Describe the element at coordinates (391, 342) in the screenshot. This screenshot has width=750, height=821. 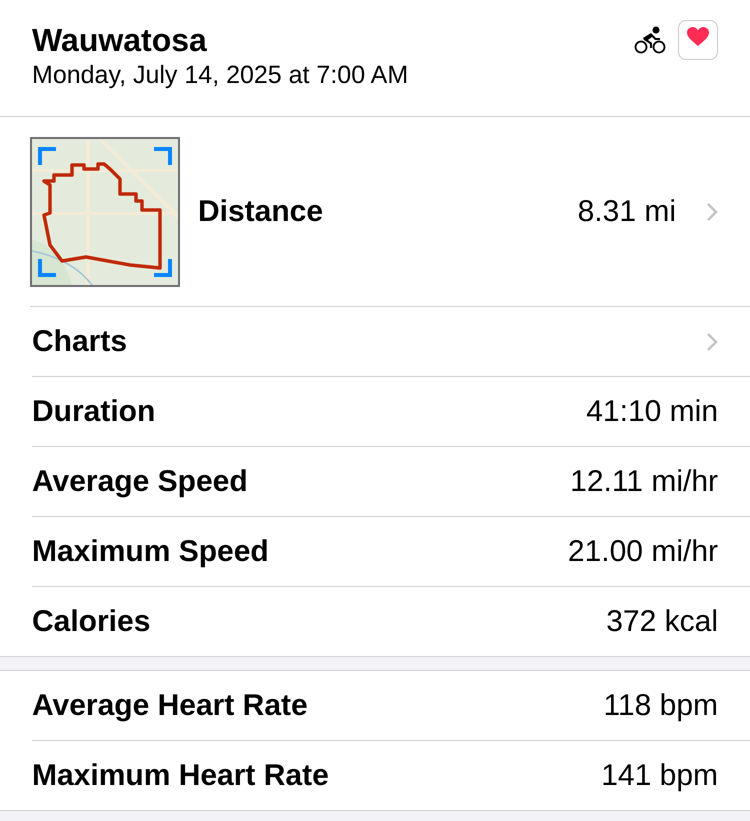
I see `charts-row: Charts` at that location.